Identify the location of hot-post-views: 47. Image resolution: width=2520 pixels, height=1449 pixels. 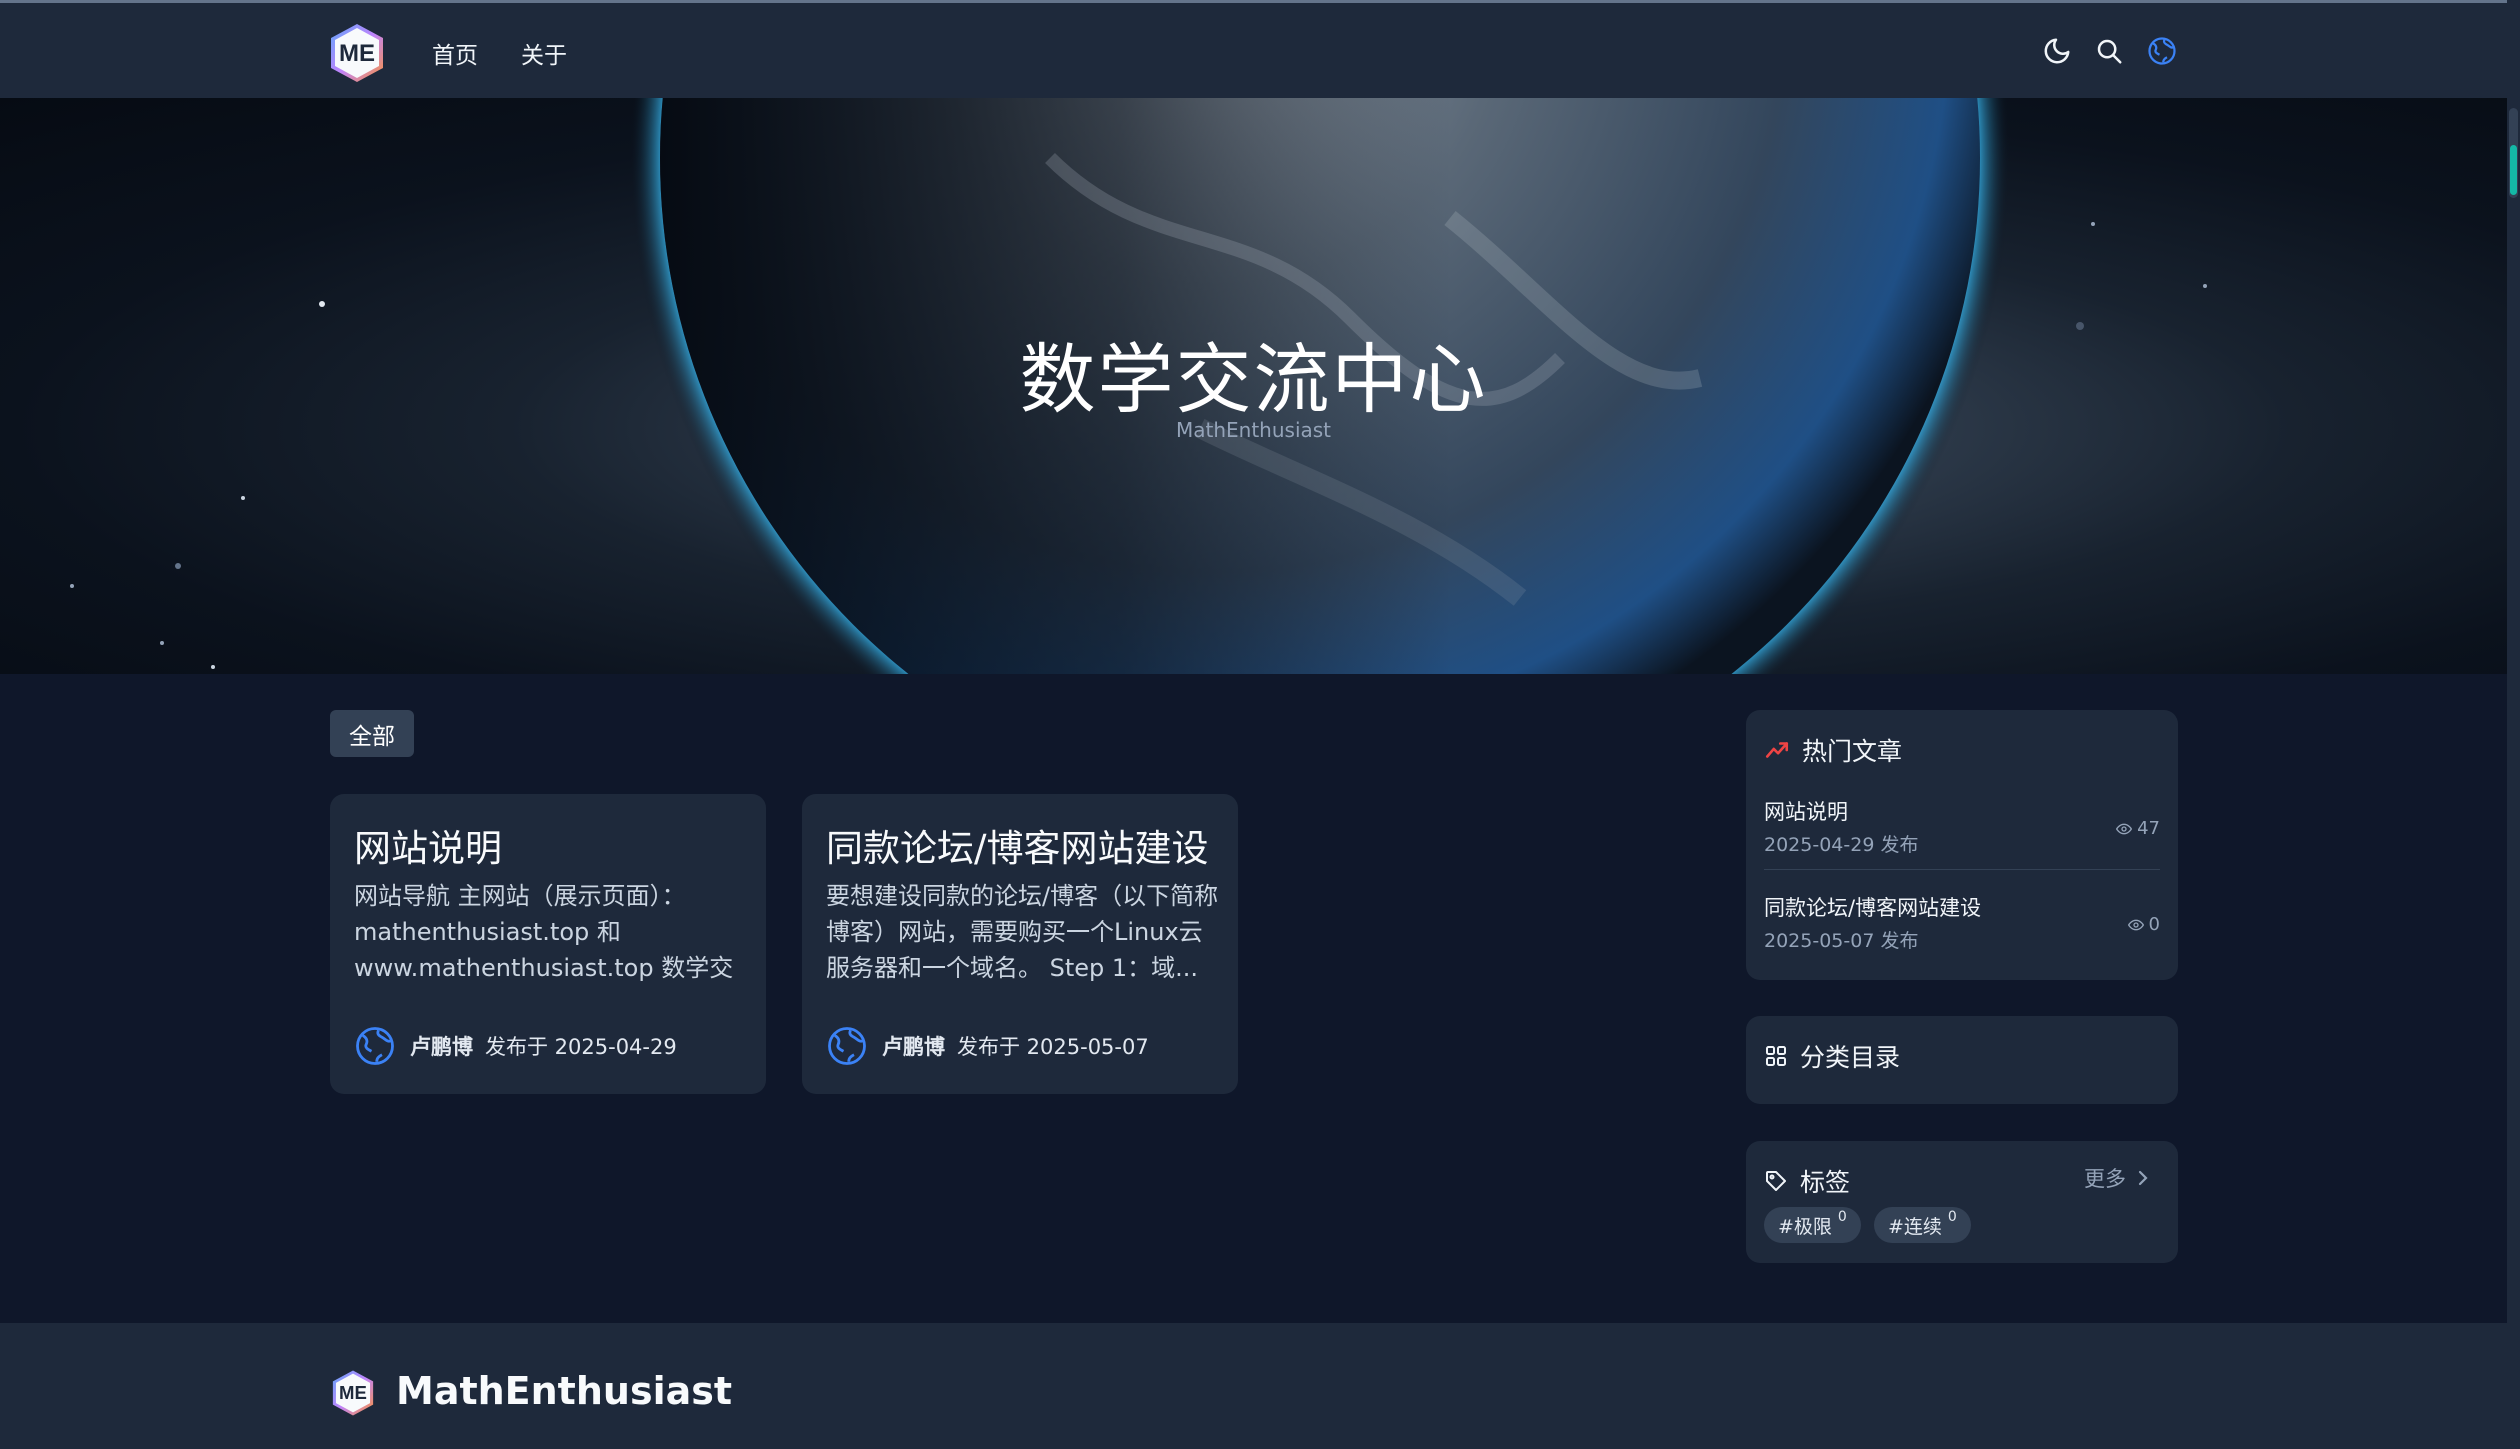
(2138, 828).